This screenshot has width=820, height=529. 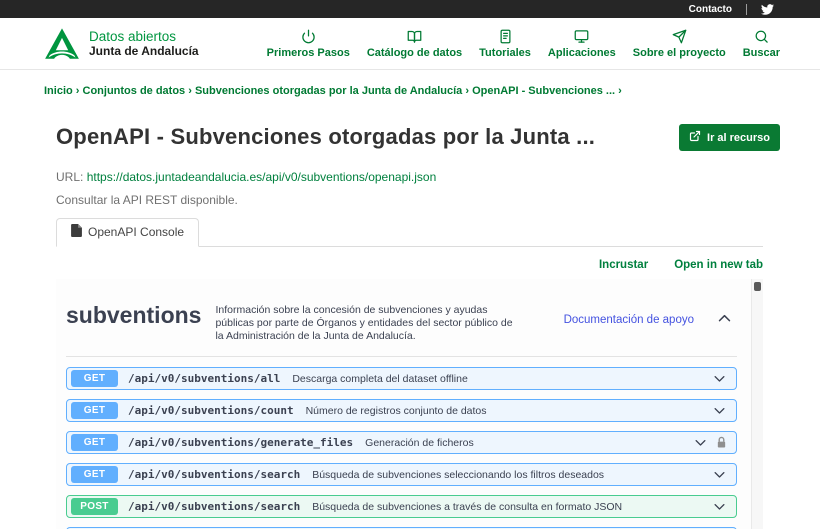 What do you see at coordinates (679, 36) in the screenshot?
I see `paper-plane-icon` at bounding box center [679, 36].